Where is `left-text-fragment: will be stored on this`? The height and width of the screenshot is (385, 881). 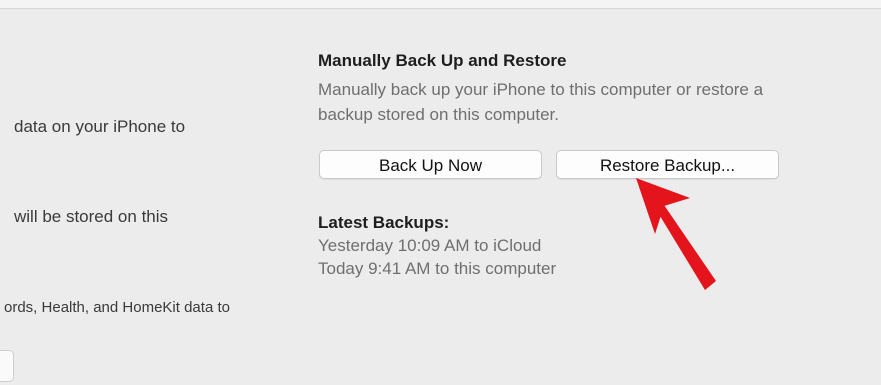
left-text-fragment: will be stored on this is located at coordinates (91, 216).